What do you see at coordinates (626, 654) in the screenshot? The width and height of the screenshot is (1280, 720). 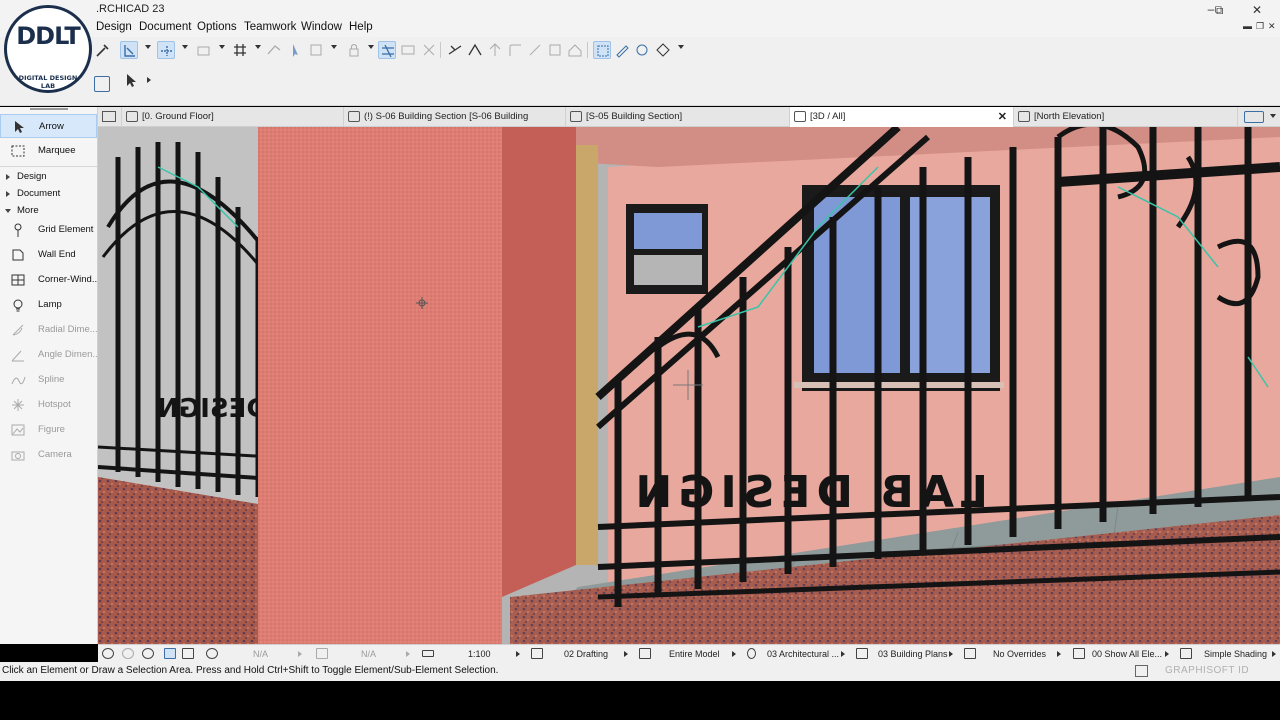 I see `layer-combo-dropdown` at bounding box center [626, 654].